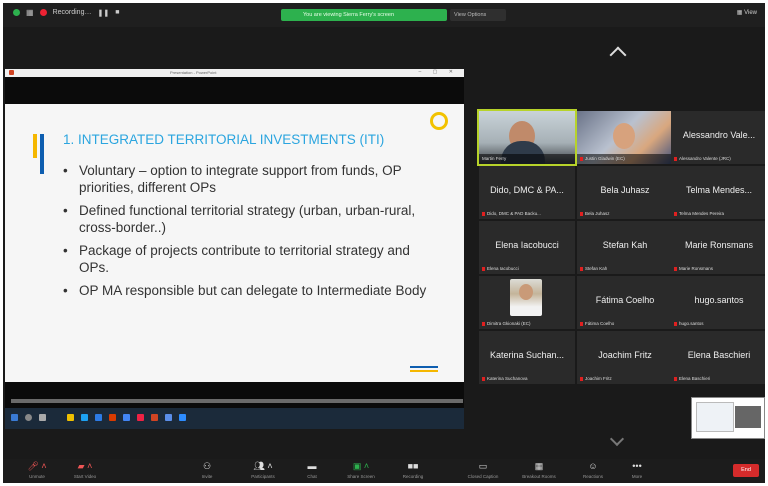 The width and height of the screenshot is (768, 486). I want to click on participant-tile: Fátima Coelho Fátima Coelho, so click(625, 302).